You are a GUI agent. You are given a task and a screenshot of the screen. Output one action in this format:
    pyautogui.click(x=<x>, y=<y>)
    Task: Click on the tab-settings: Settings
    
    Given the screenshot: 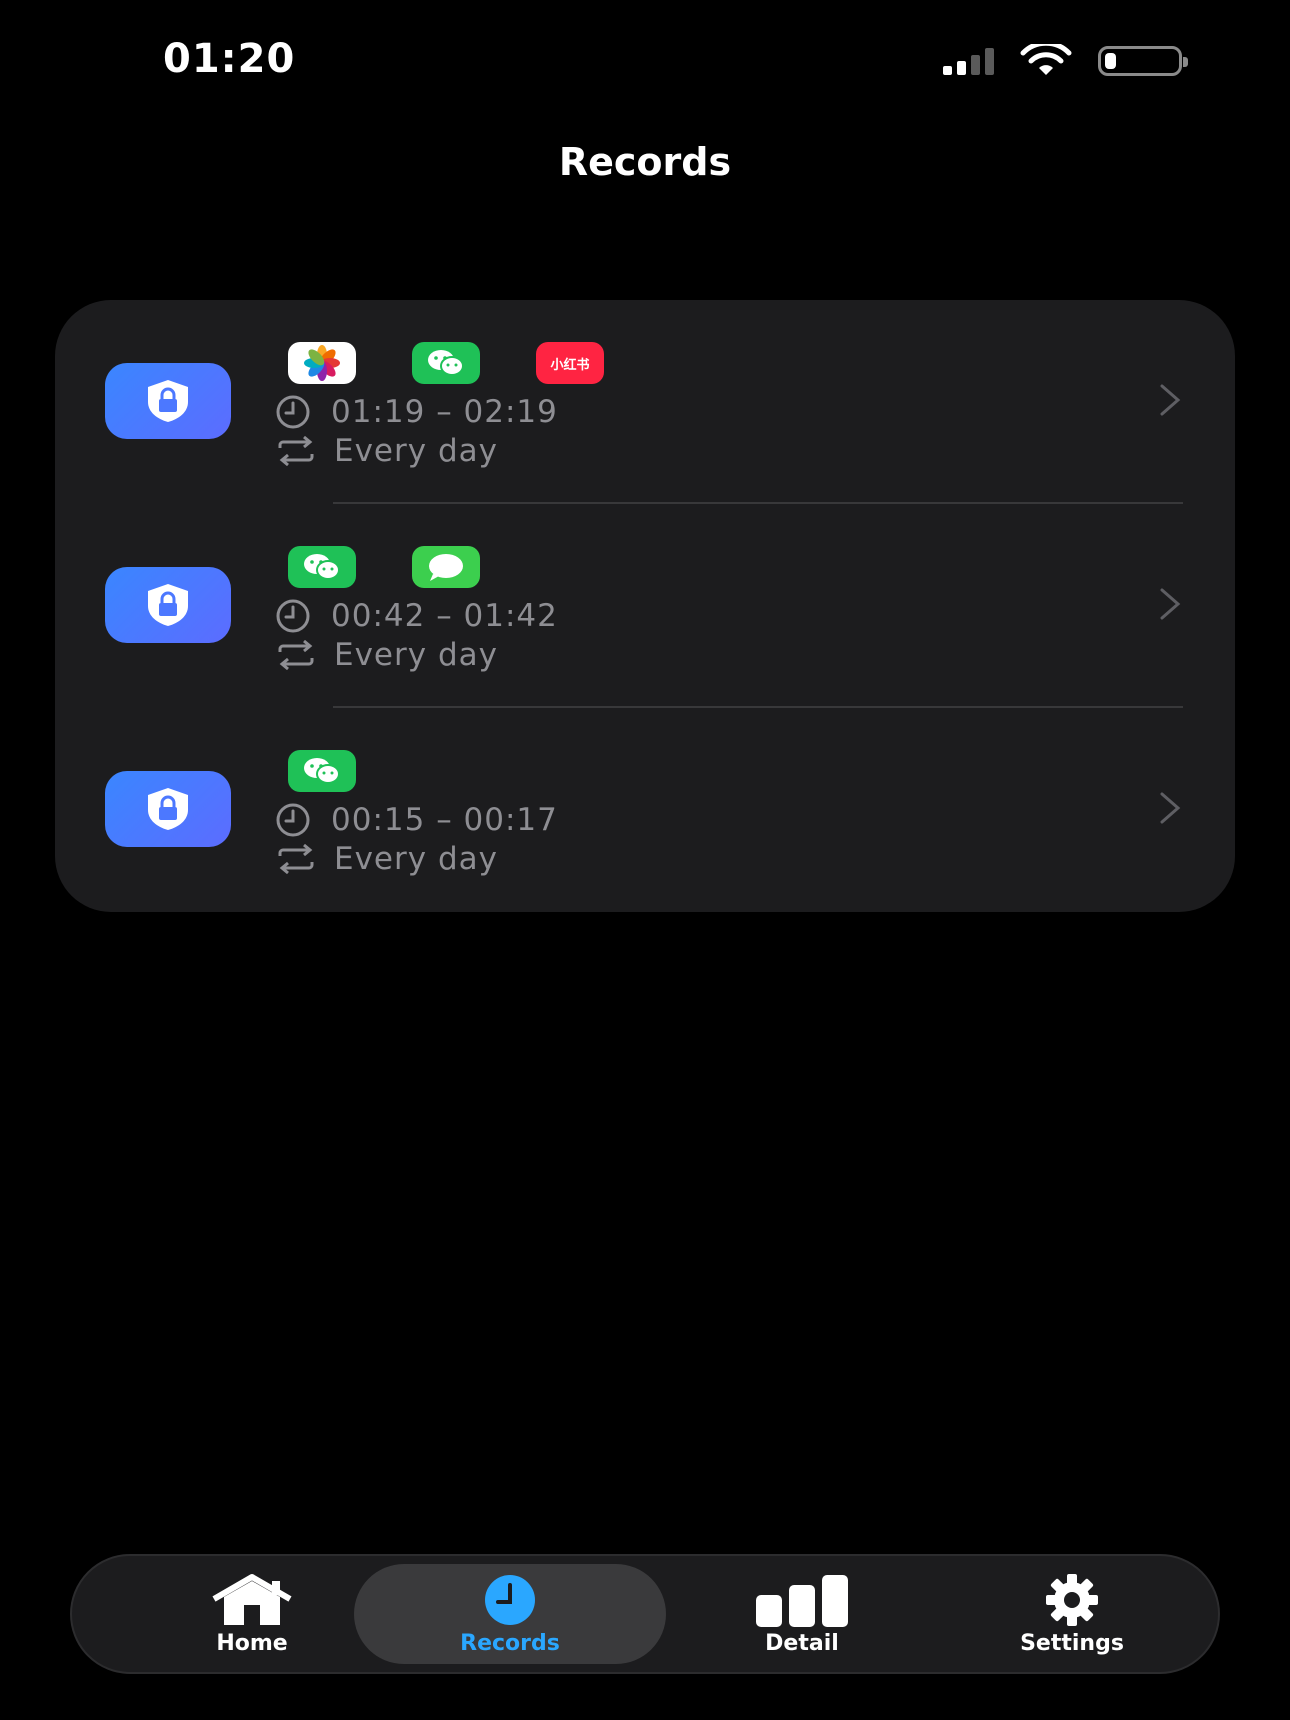 What is the action you would take?
    pyautogui.click(x=1072, y=1614)
    